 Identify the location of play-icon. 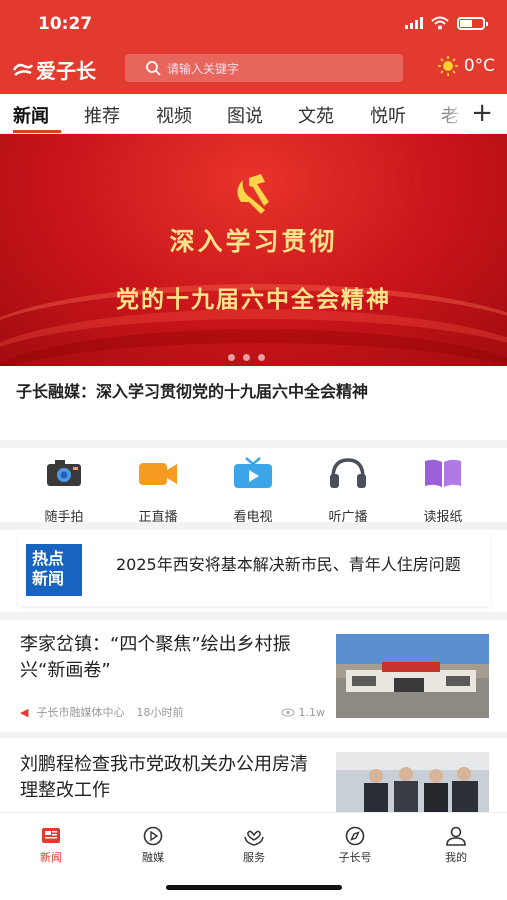
(153, 836).